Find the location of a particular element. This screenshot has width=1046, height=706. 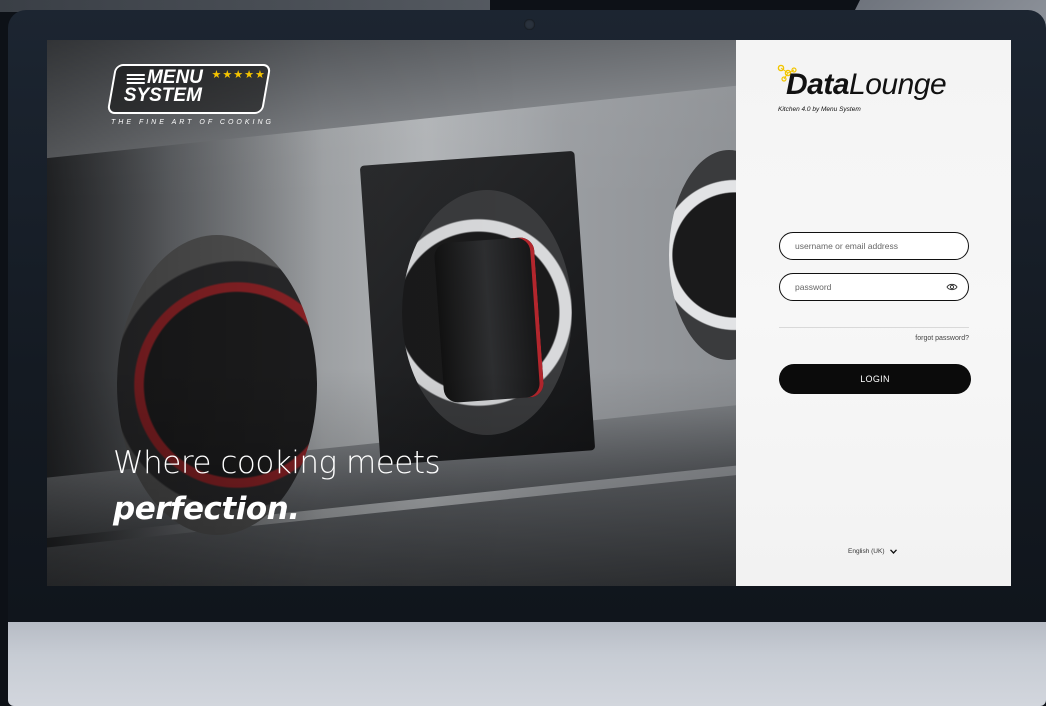

wordmark-bold: Data is located at coordinates (818, 84).